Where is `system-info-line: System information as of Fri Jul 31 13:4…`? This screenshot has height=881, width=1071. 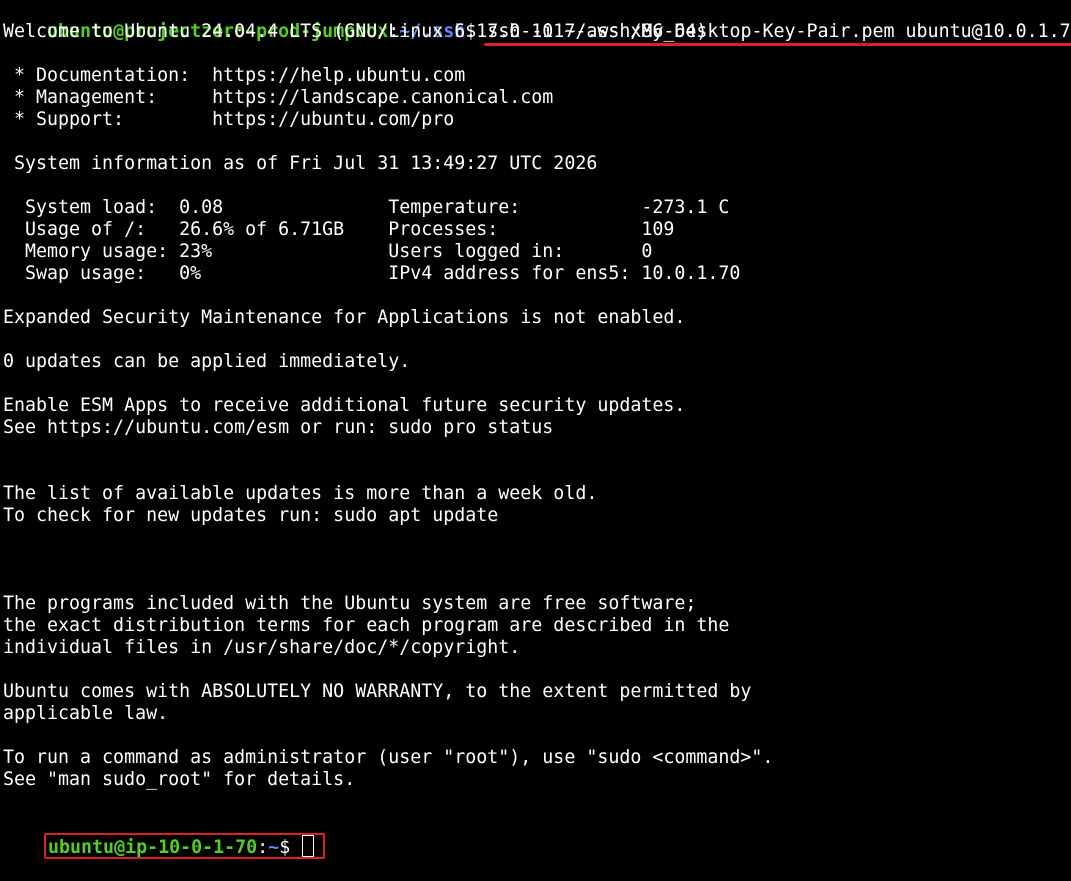 system-info-line: System information as of Fri Jul 31 13:4… is located at coordinates (300, 163).